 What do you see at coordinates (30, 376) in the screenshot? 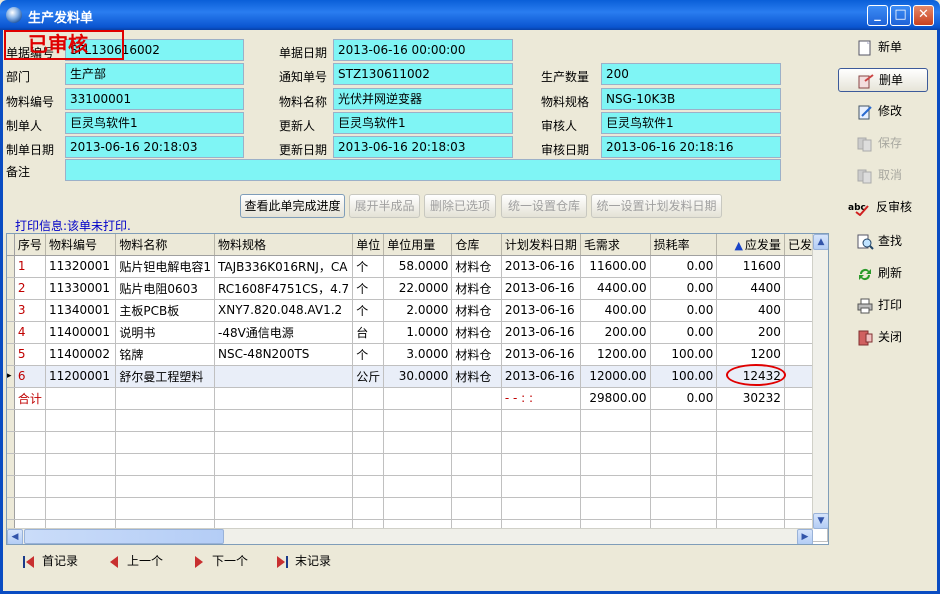
I see `table-cell: 6` at bounding box center [30, 376].